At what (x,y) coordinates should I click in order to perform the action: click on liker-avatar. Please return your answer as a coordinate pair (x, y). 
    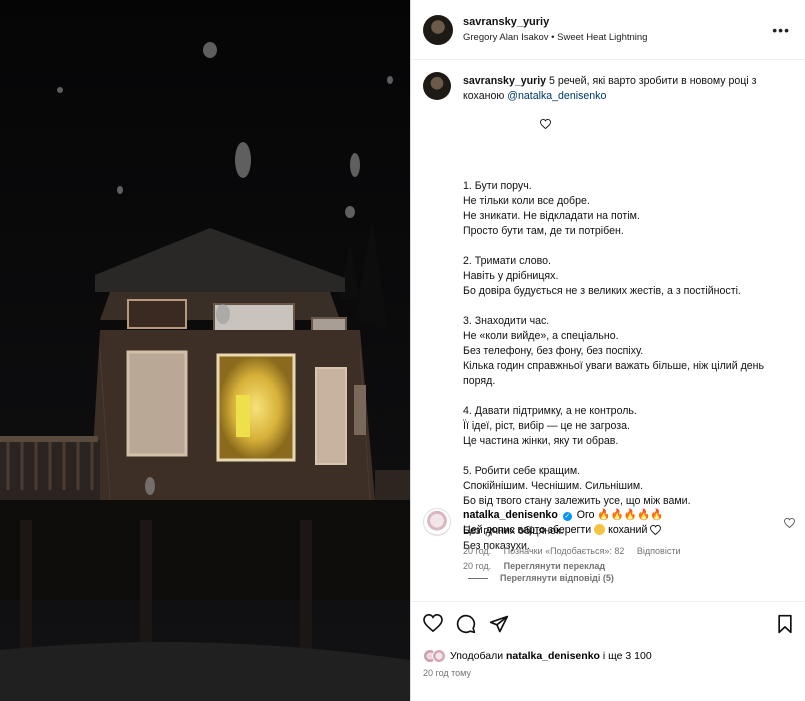
    Looking at the image, I should click on (439, 656).